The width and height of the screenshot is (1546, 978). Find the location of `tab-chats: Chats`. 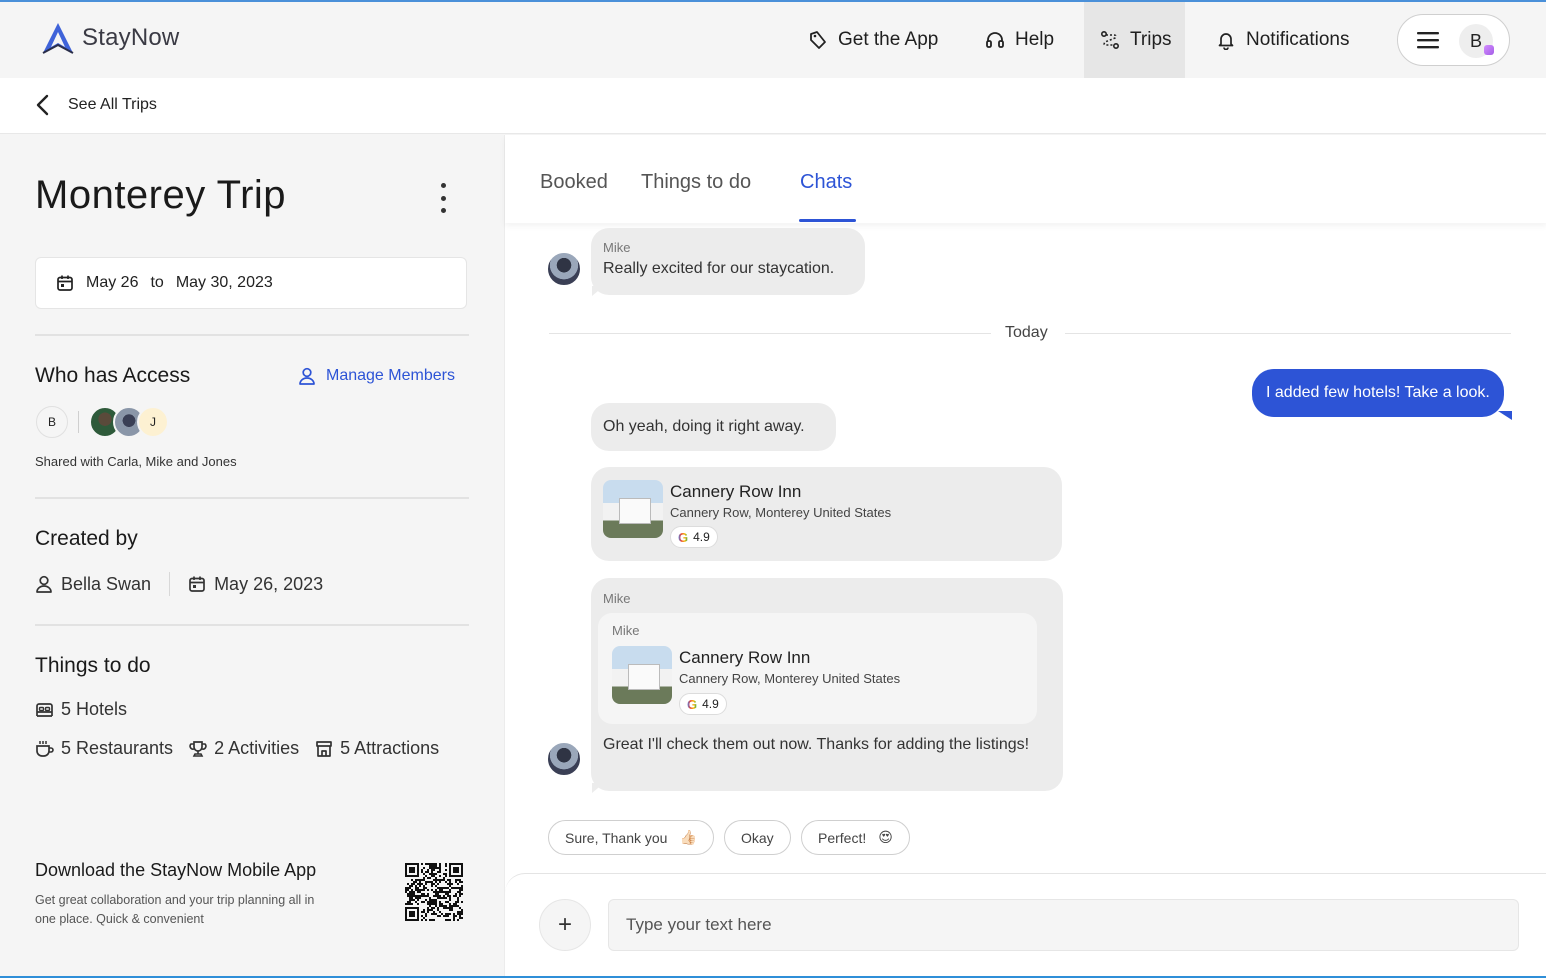

tab-chats: Chats is located at coordinates (826, 182).